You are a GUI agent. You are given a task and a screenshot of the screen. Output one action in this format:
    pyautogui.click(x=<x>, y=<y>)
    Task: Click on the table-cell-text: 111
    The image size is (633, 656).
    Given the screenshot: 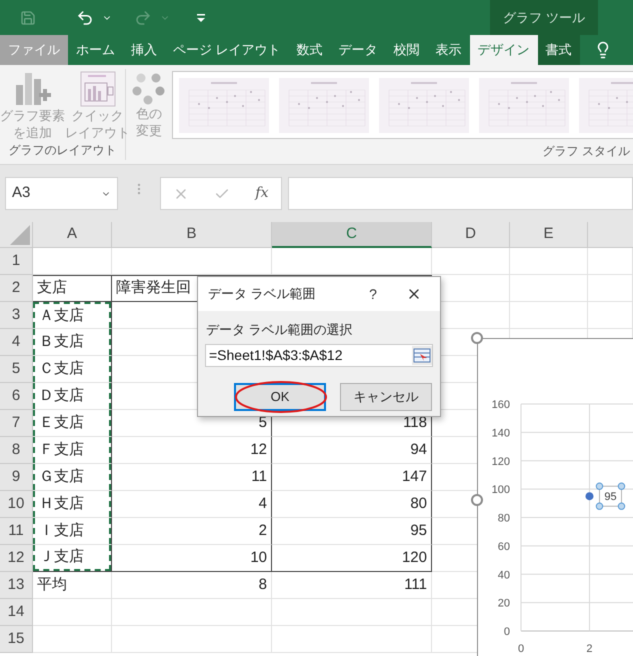 What is the action you would take?
    pyautogui.click(x=415, y=584)
    